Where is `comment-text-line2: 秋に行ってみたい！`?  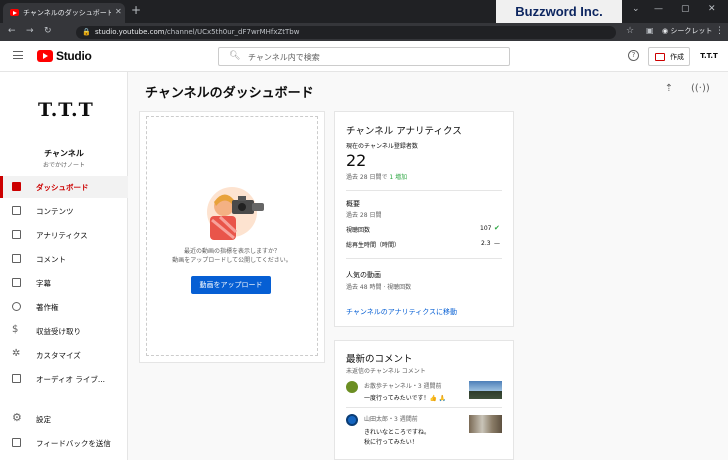 comment-text-line2: 秋に行ってみたい！ is located at coordinates (391, 442).